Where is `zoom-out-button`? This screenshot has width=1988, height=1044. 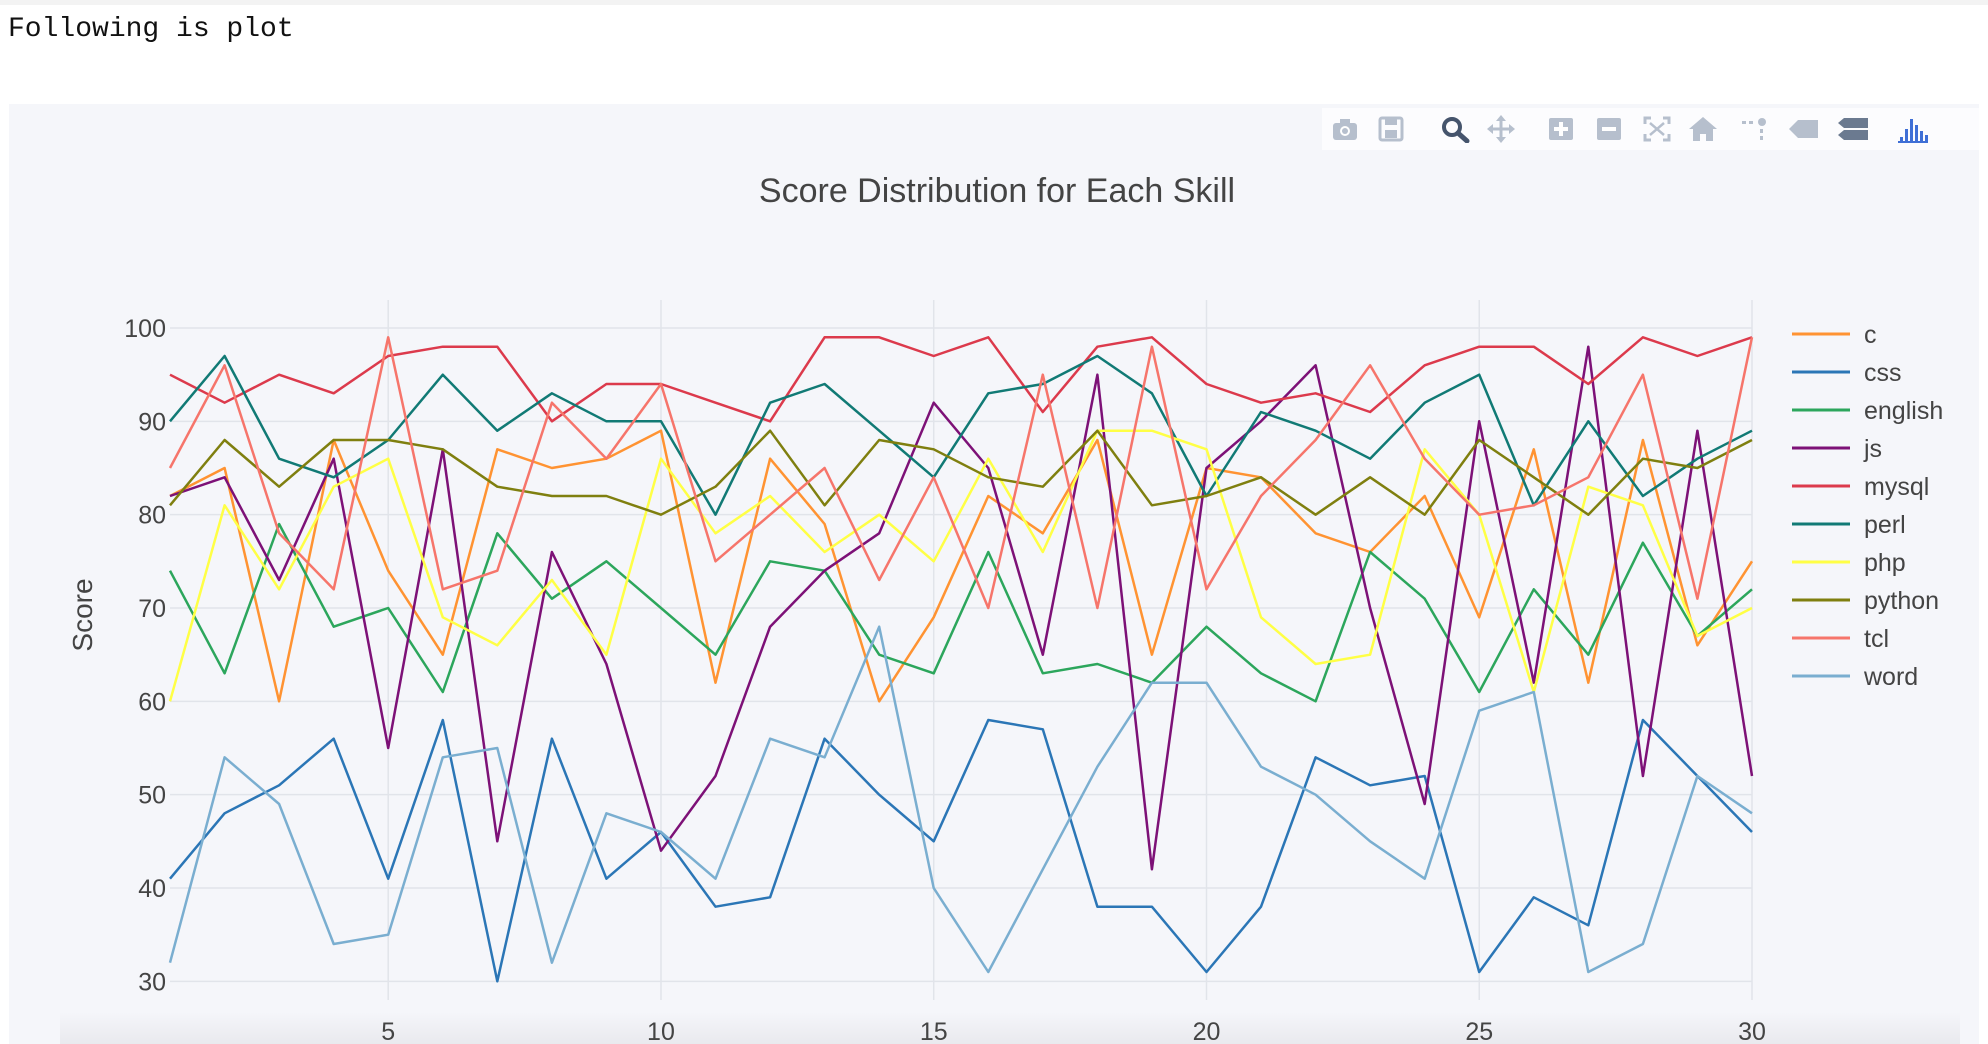
zoom-out-button is located at coordinates (1609, 129).